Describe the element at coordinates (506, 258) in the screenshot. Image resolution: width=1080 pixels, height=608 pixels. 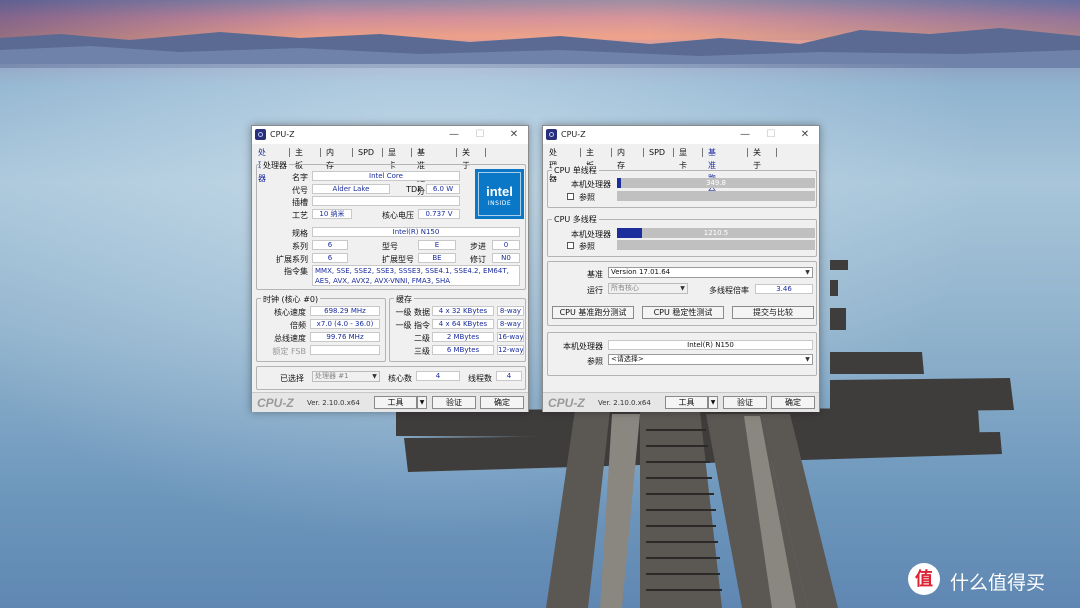
I see `revision-value: N0` at that location.